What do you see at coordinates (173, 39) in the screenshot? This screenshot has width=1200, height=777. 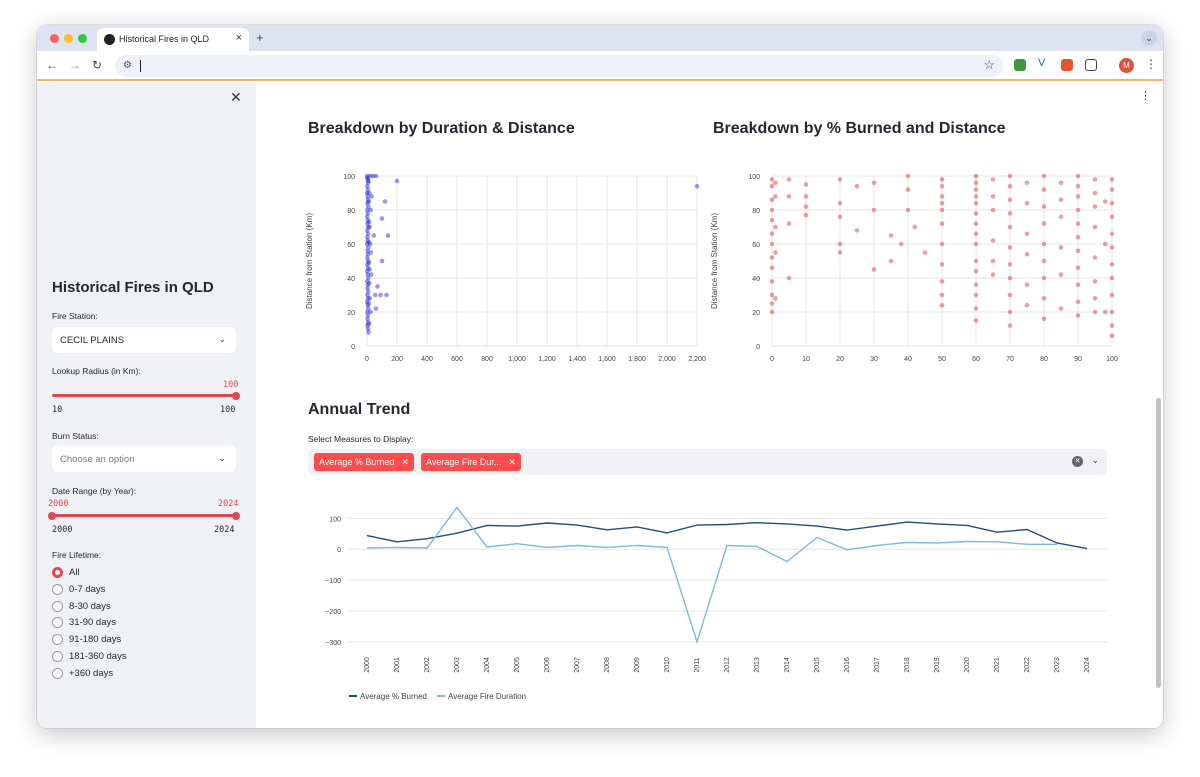 I see `tab-historical-fires: Historical Fires in QLD ×` at bounding box center [173, 39].